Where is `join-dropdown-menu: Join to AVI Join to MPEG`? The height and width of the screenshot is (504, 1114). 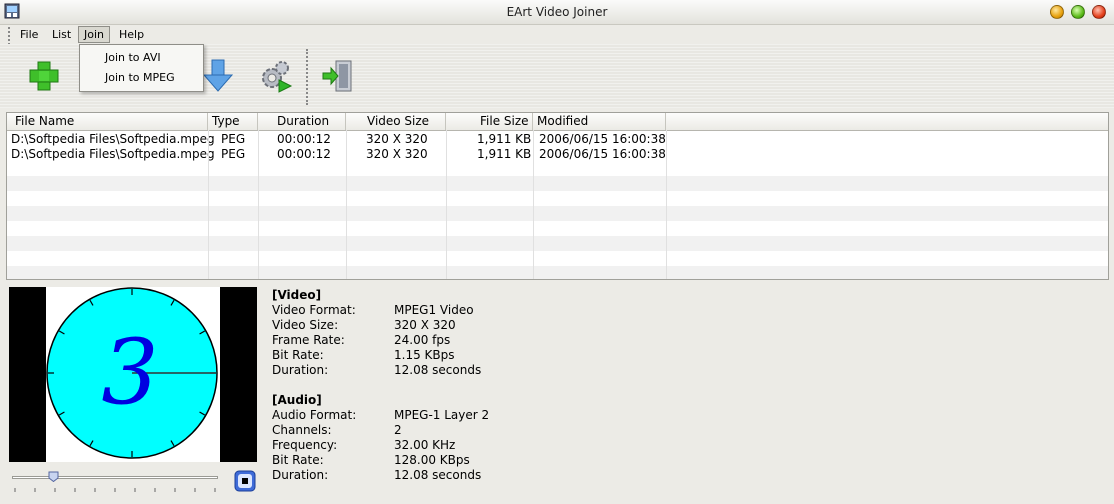
join-dropdown-menu: Join to AVI Join to MPEG is located at coordinates (141, 68).